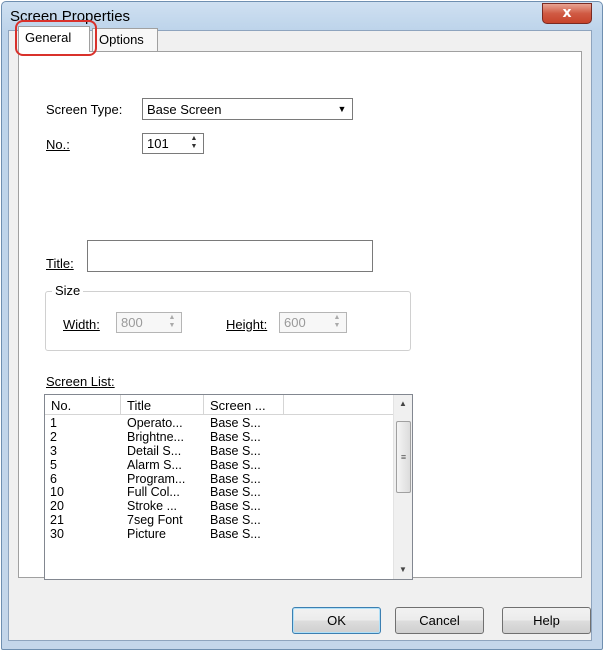  I want to click on cell-no: 21, so click(57, 520).